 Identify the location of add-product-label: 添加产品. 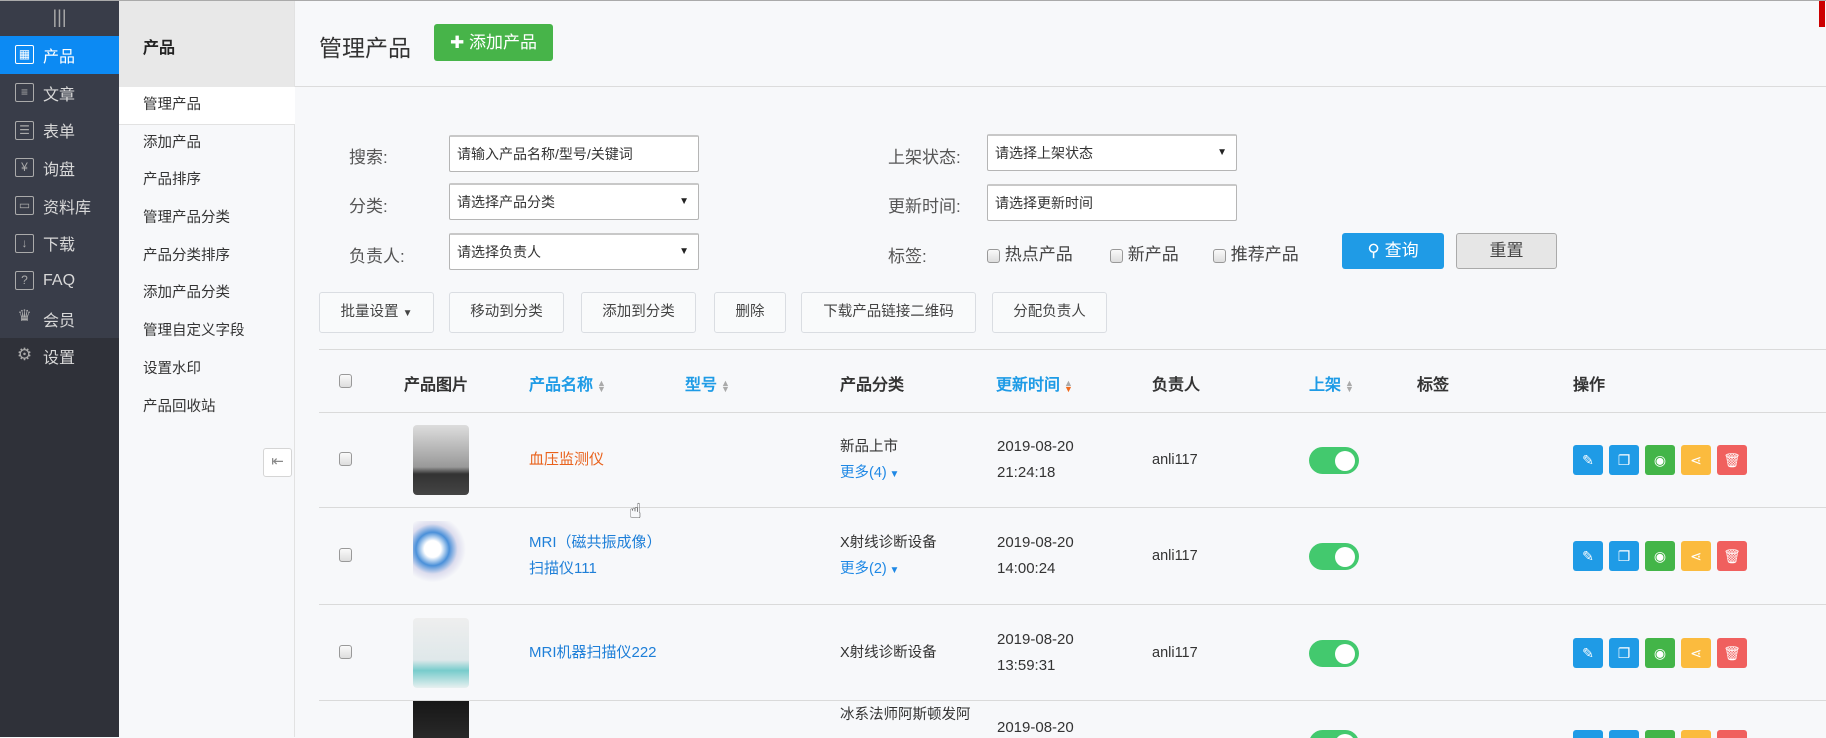
(502, 42).